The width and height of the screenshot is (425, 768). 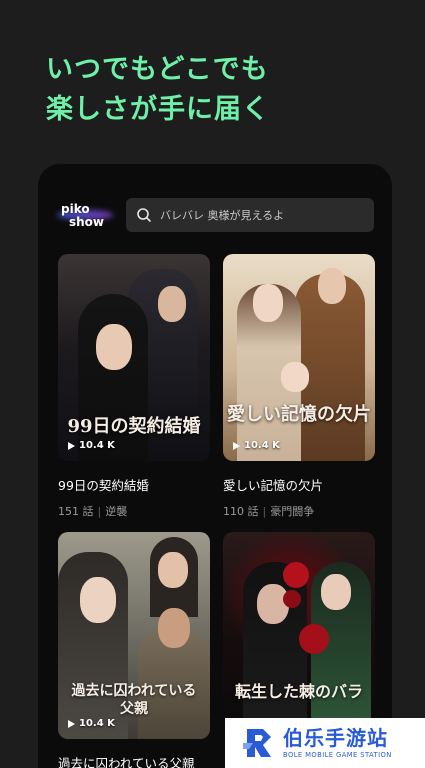 I want to click on watermark-sub: BOLE MOBILE GAME STATION, so click(x=337, y=755).